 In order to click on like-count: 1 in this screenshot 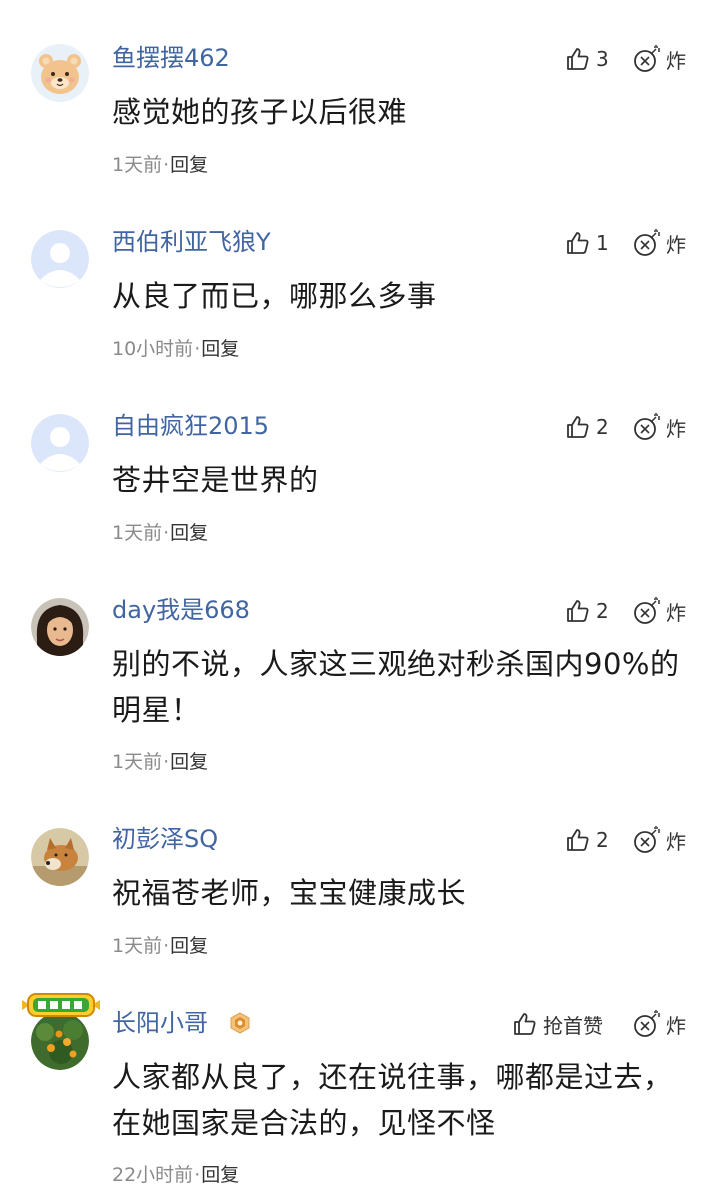, I will do `click(602, 243)`.